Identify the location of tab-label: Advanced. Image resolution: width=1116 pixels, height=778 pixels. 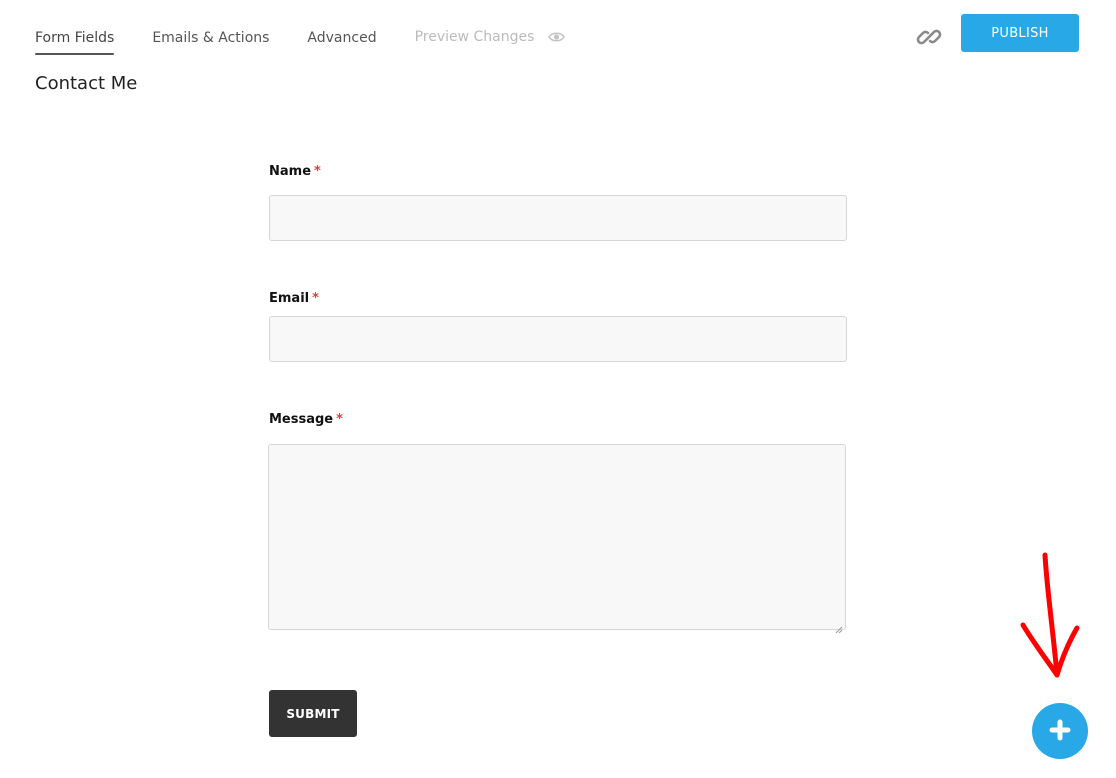
(342, 38).